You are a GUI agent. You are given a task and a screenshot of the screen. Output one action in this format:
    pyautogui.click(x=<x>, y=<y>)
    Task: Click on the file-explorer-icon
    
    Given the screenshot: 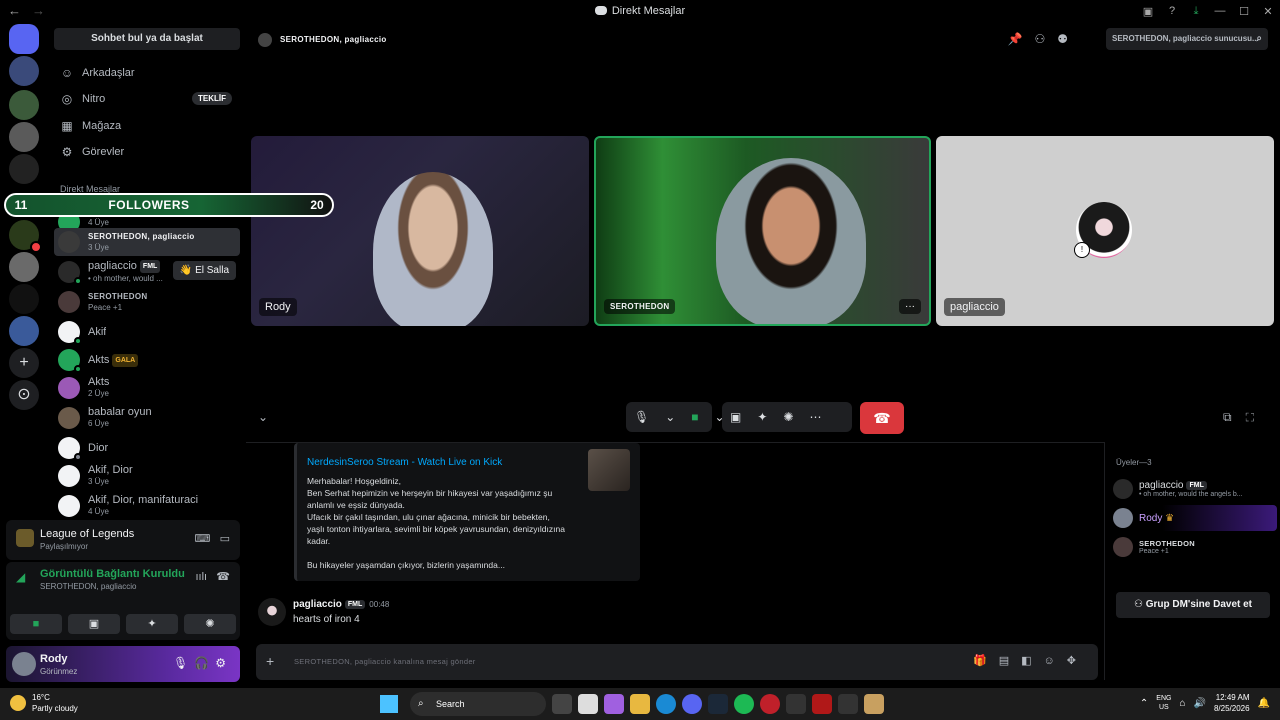 What is the action you would take?
    pyautogui.click(x=640, y=704)
    